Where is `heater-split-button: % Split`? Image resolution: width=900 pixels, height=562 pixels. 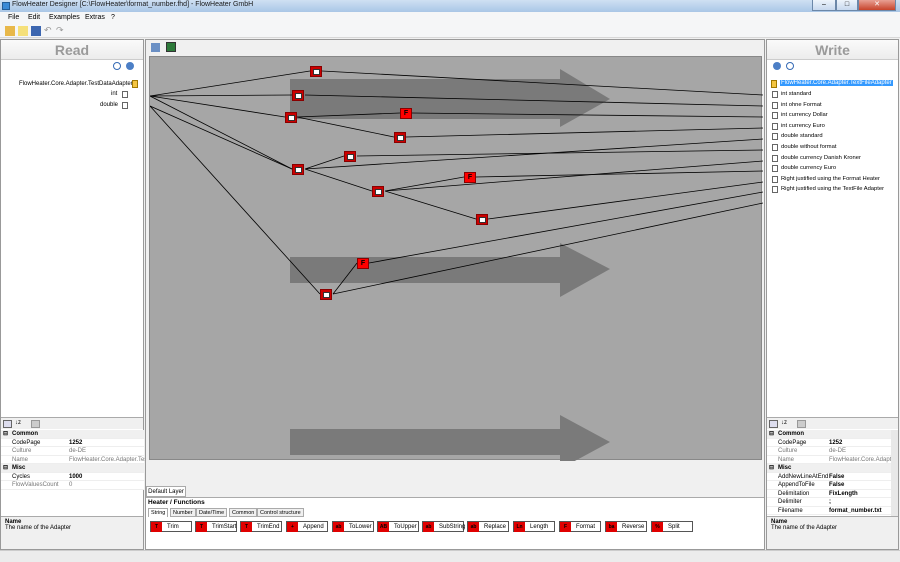
heater-split-button: % Split is located at coordinates (672, 526).